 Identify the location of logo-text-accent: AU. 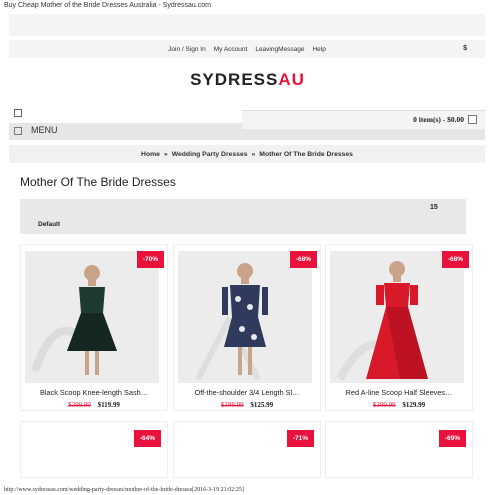
(291, 79).